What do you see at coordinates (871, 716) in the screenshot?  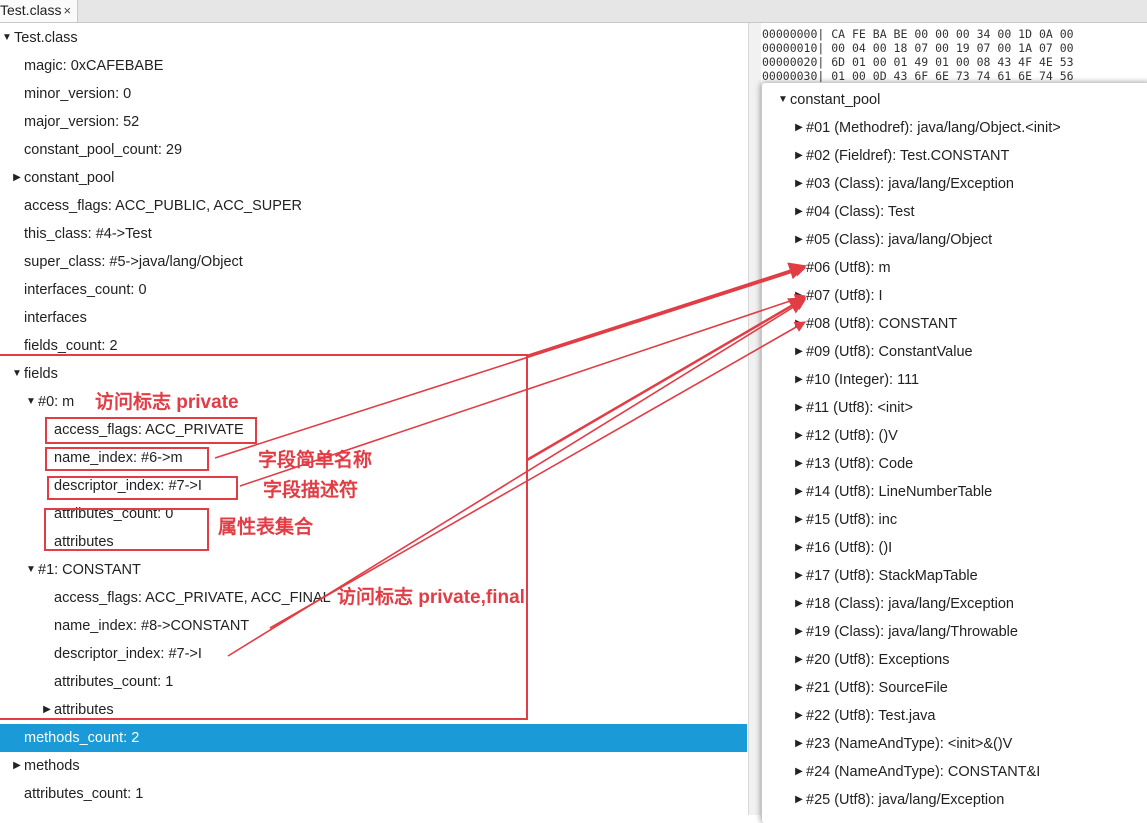 I see `constant-pool-entry-label: #22 (Utf8): Test.java` at bounding box center [871, 716].